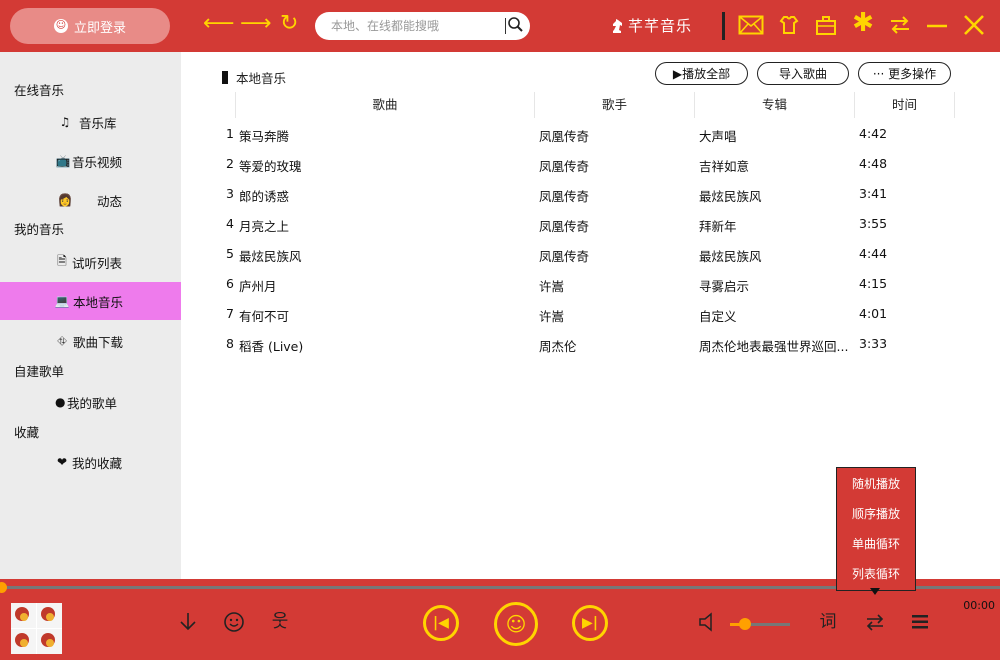 The width and height of the screenshot is (1000, 660). What do you see at coordinates (803, 73) in the screenshot?
I see `import-songs-button: 导入歌曲` at bounding box center [803, 73].